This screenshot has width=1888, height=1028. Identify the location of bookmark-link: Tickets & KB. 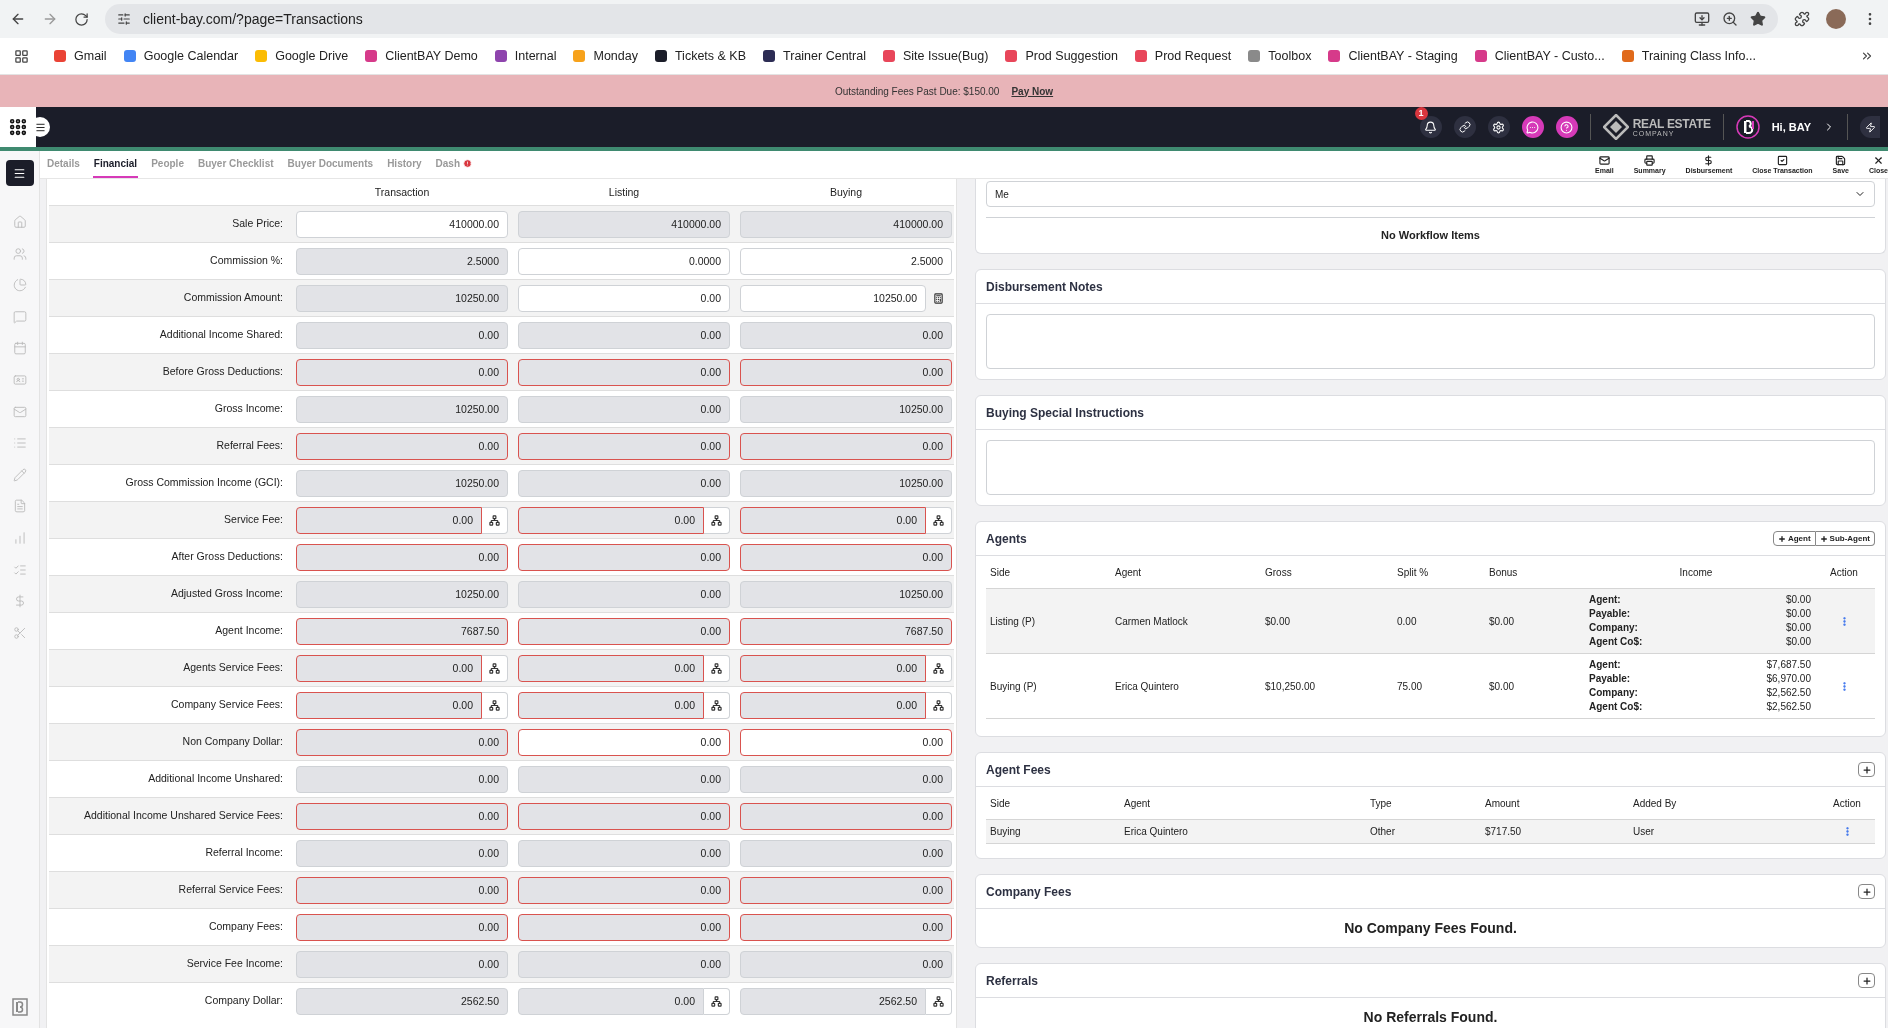
(700, 56).